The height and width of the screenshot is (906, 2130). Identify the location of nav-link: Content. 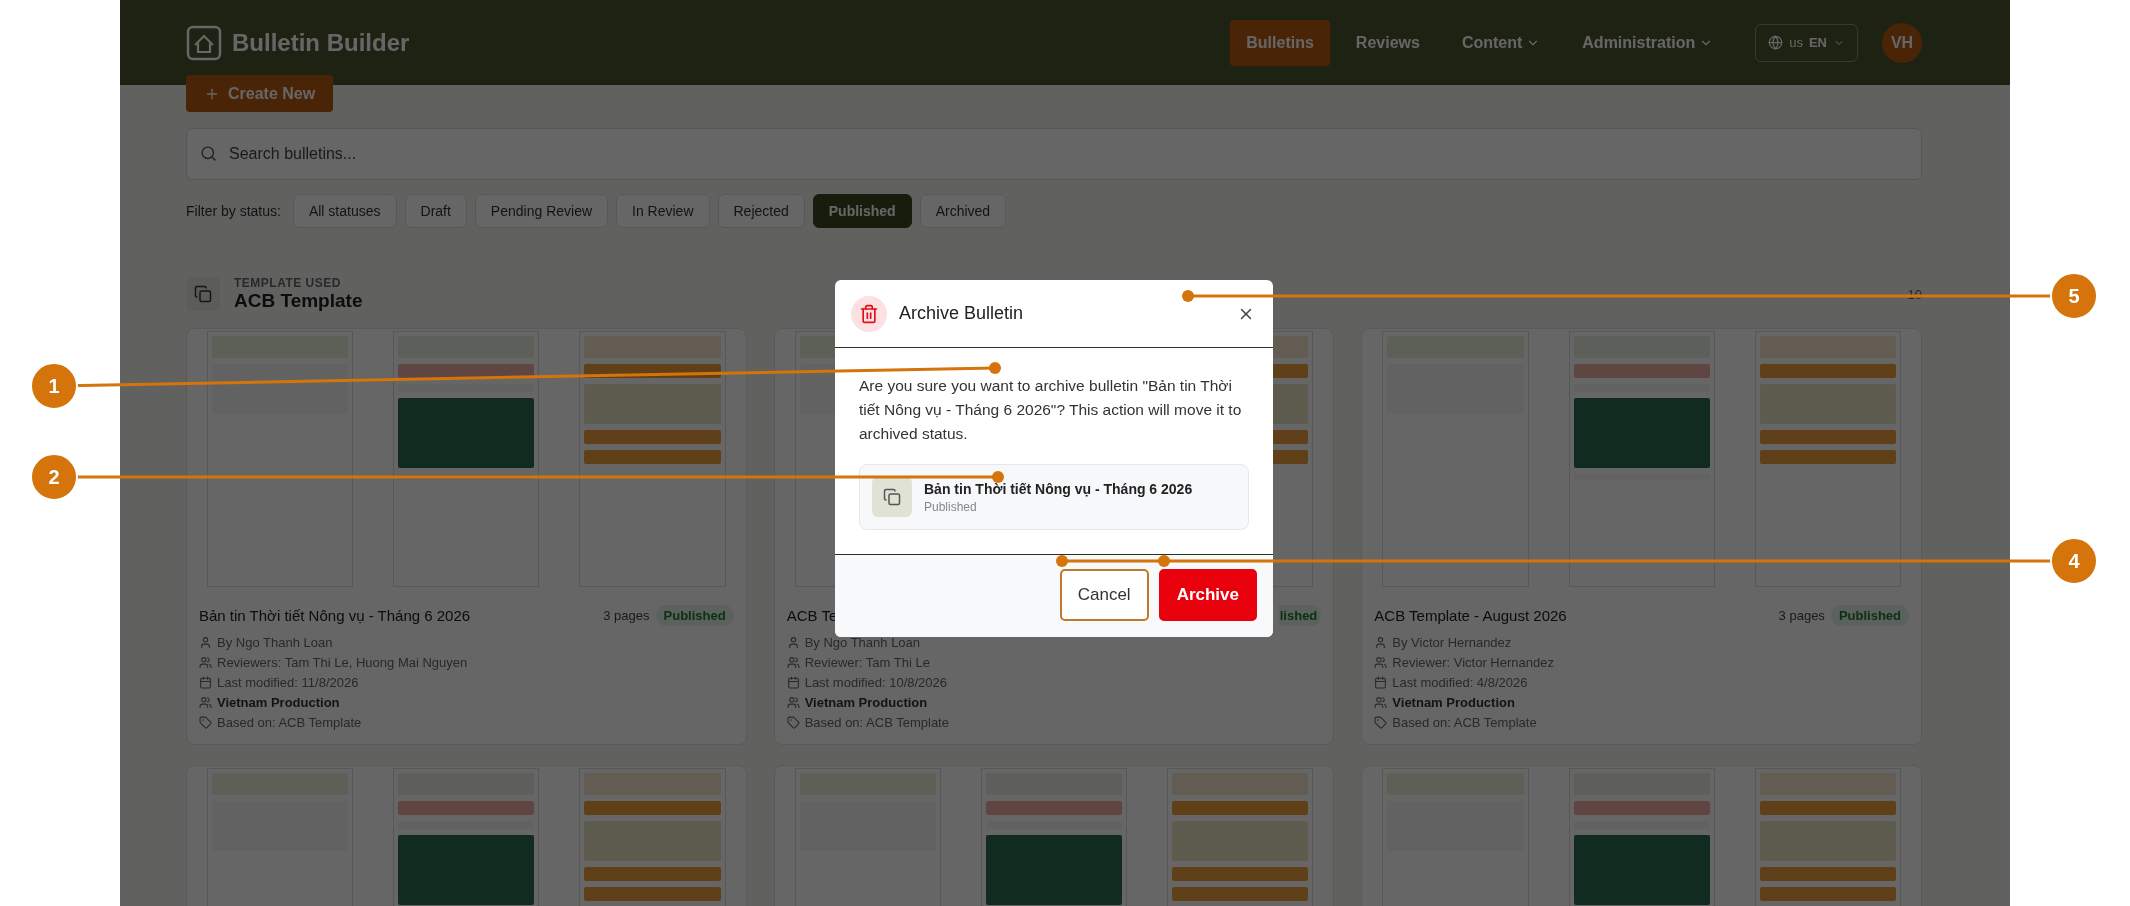
(1501, 42).